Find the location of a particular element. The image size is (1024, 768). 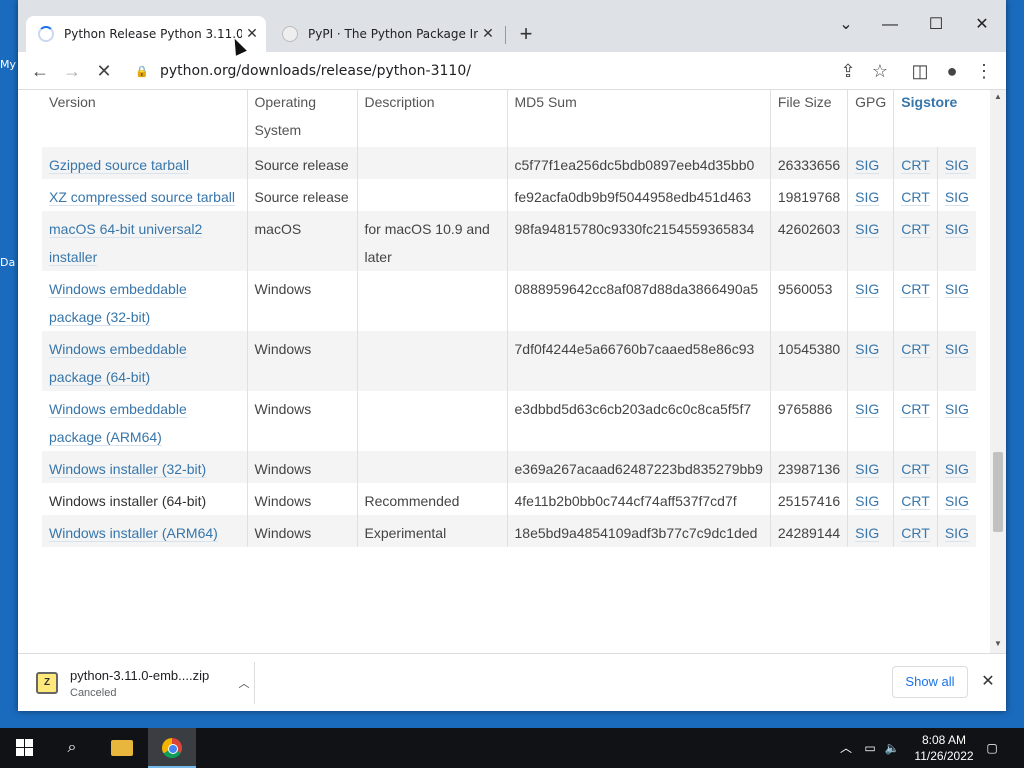

minimize-button: — is located at coordinates (890, 25).